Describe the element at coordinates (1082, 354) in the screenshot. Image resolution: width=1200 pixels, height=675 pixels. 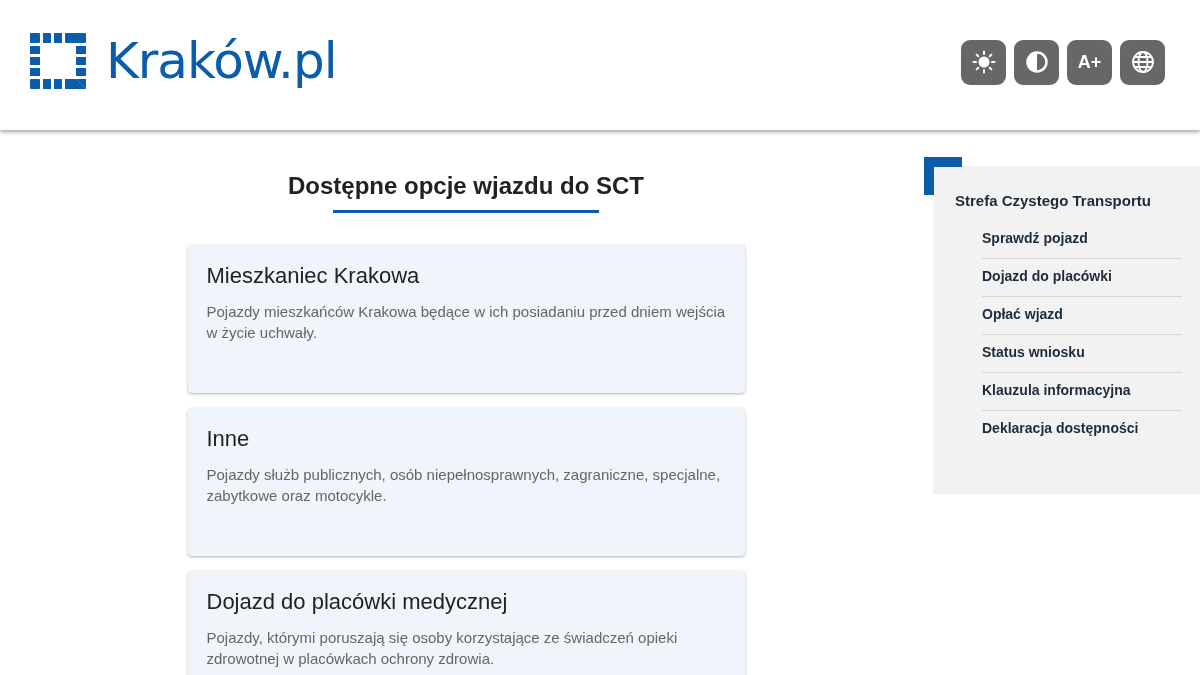
I see `sidebar-link: Status wniosku` at that location.